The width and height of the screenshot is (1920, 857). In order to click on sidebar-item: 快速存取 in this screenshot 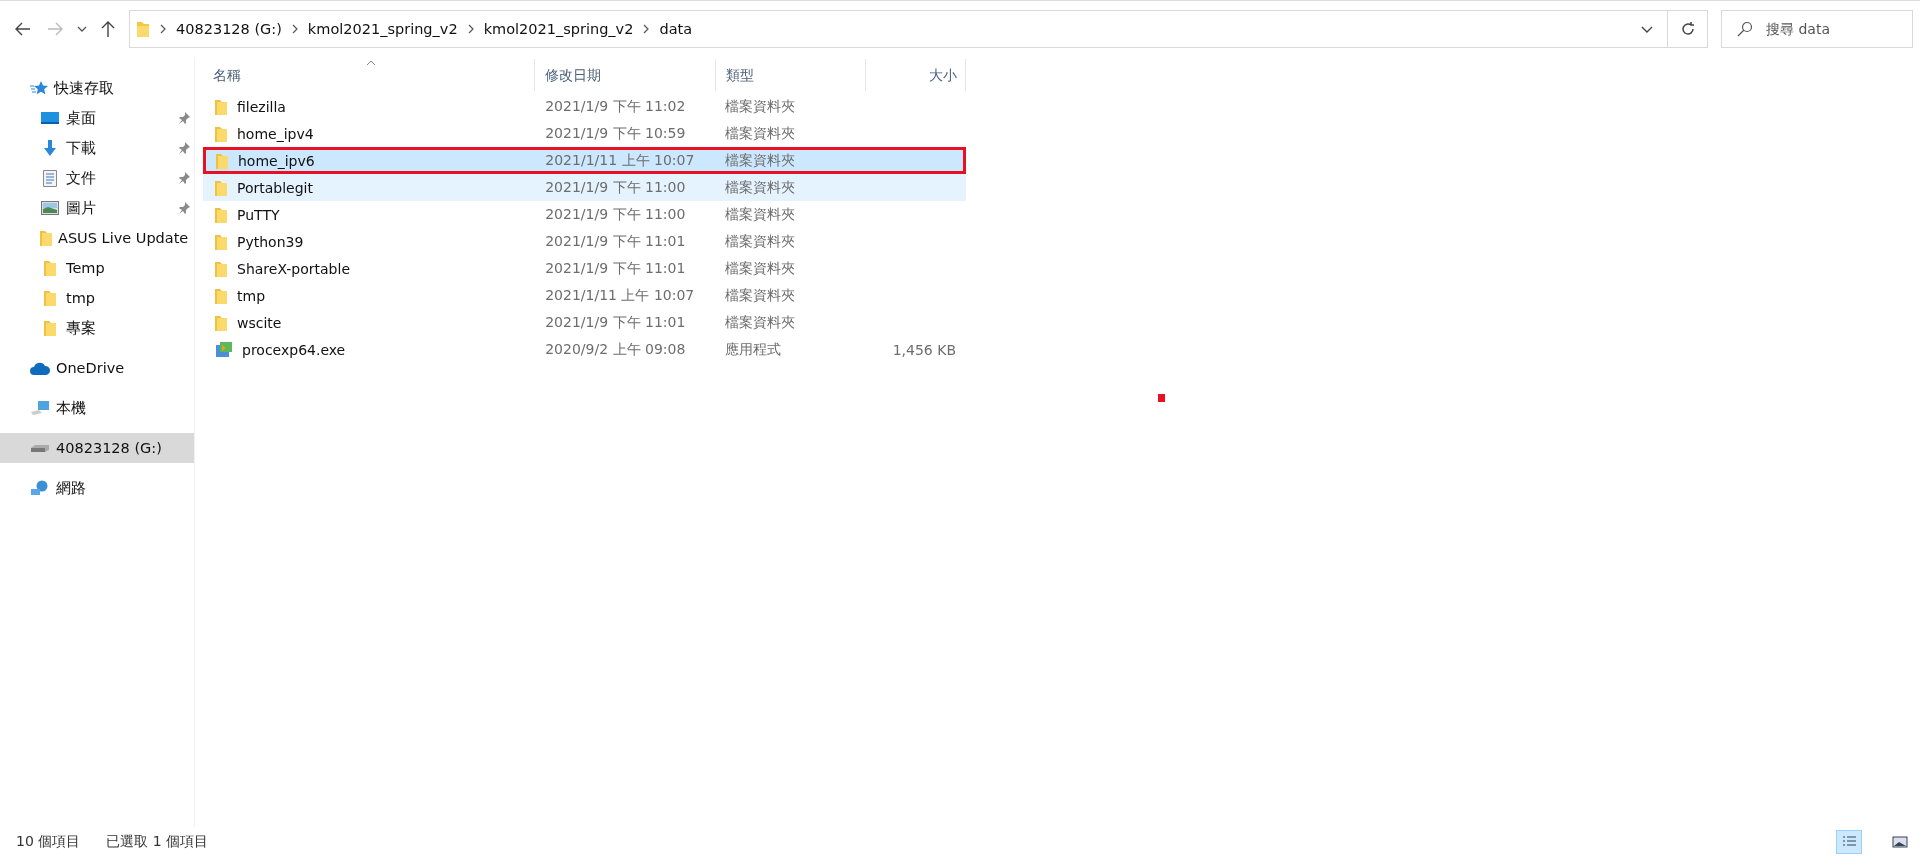, I will do `click(97, 88)`.